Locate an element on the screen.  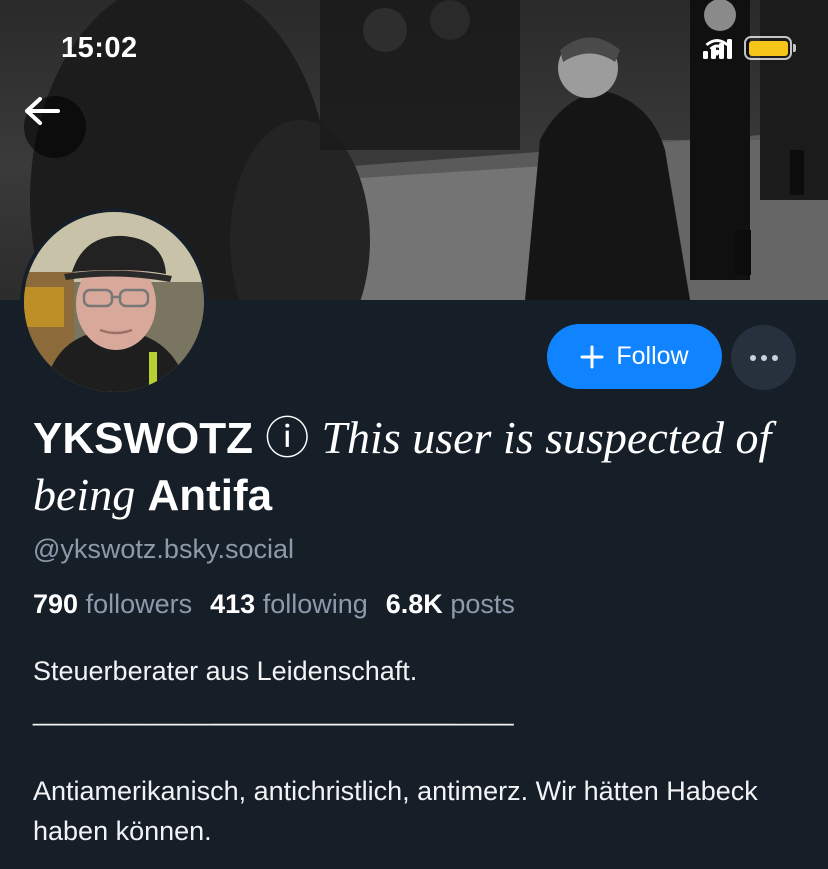
display-name-main: YKSWOTZ is located at coordinates (143, 438).